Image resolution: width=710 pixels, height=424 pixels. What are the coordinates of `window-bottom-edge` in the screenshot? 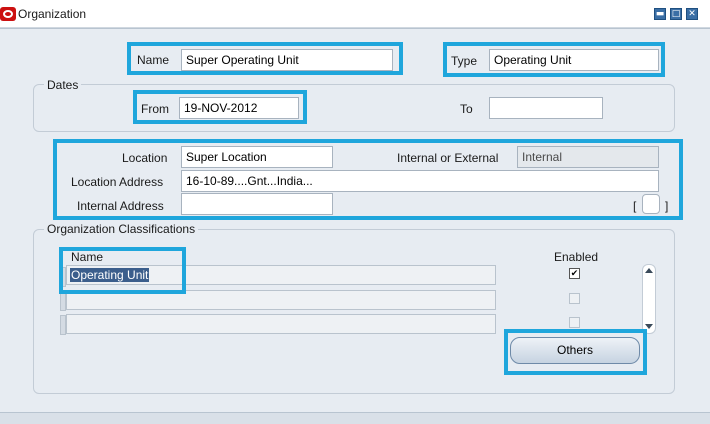 It's located at (355, 418).